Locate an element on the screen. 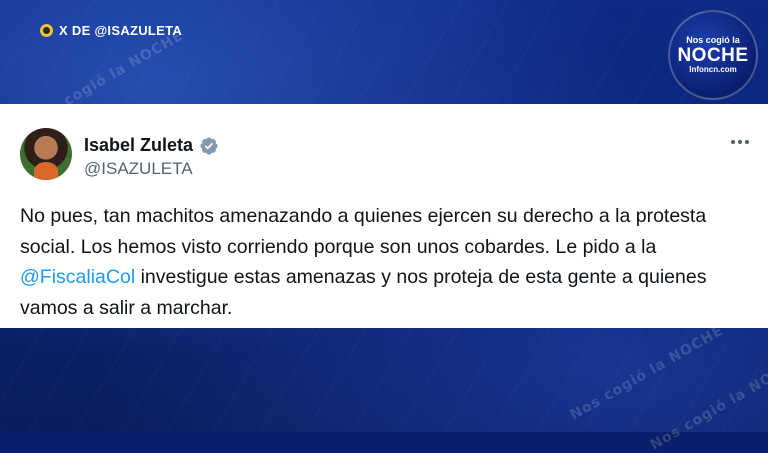 This screenshot has height=453, width=768. logo-main-text: NOCHE is located at coordinates (713, 55).